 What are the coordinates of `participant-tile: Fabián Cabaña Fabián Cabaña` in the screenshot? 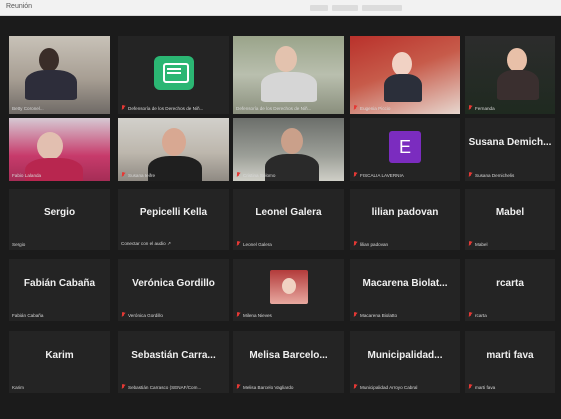 It's located at (59, 290).